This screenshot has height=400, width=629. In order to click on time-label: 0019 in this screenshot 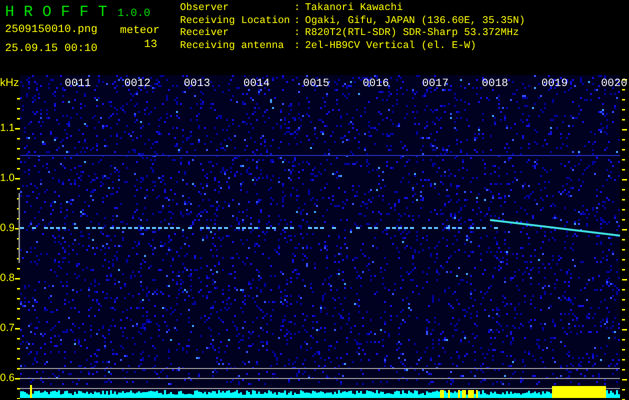, I will do `click(554, 84)`.